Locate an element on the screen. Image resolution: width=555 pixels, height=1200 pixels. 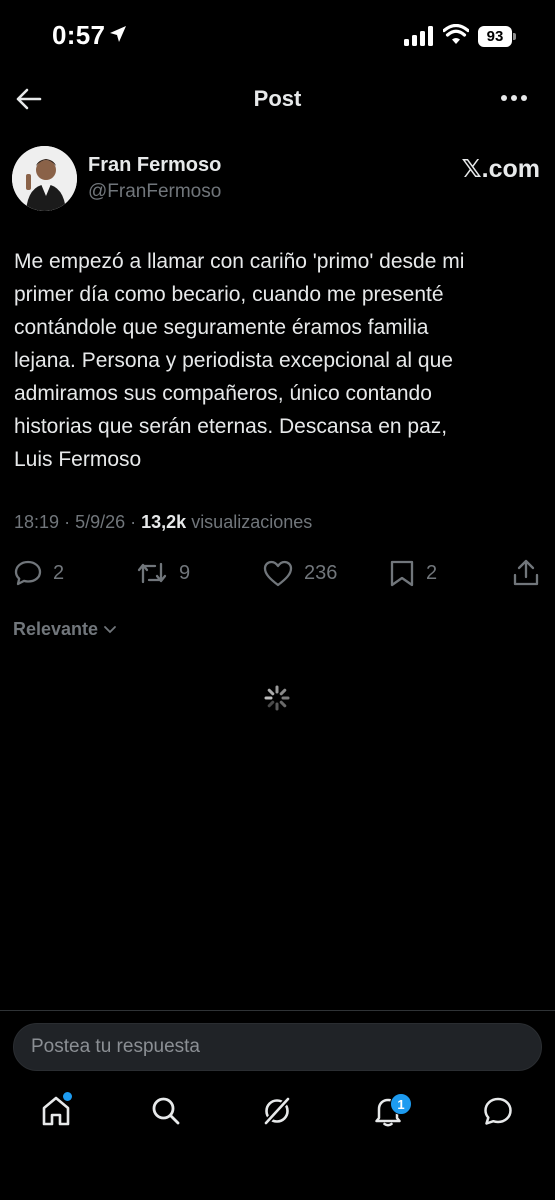
reply-input is located at coordinates (277, 1047).